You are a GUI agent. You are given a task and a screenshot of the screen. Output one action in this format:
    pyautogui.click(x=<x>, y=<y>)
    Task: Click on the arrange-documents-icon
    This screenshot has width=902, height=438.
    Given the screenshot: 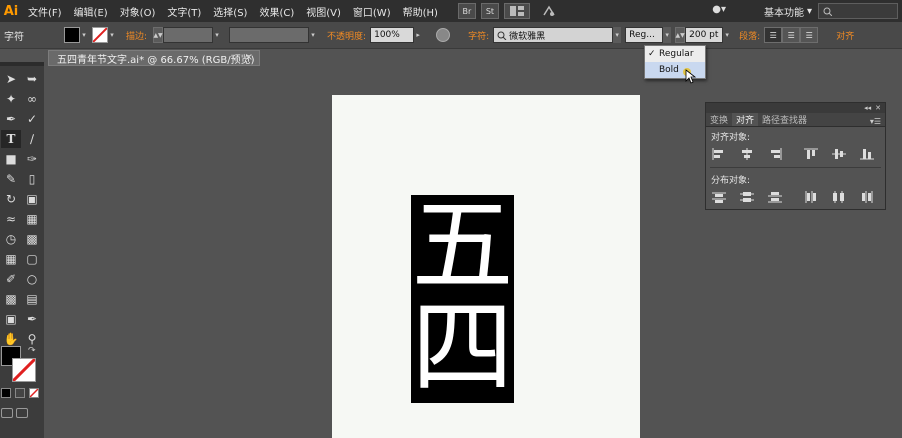 What is the action you would take?
    pyautogui.click(x=516, y=11)
    